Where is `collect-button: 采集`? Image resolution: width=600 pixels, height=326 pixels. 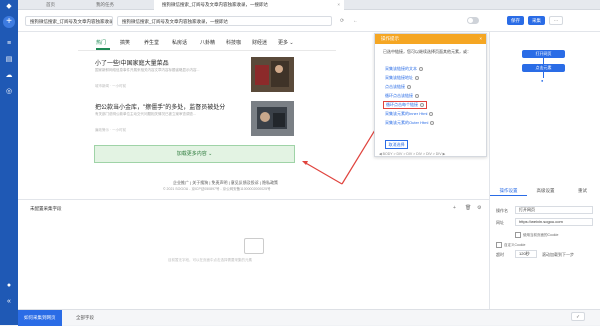
collect-button: 采集 is located at coordinates (536, 20).